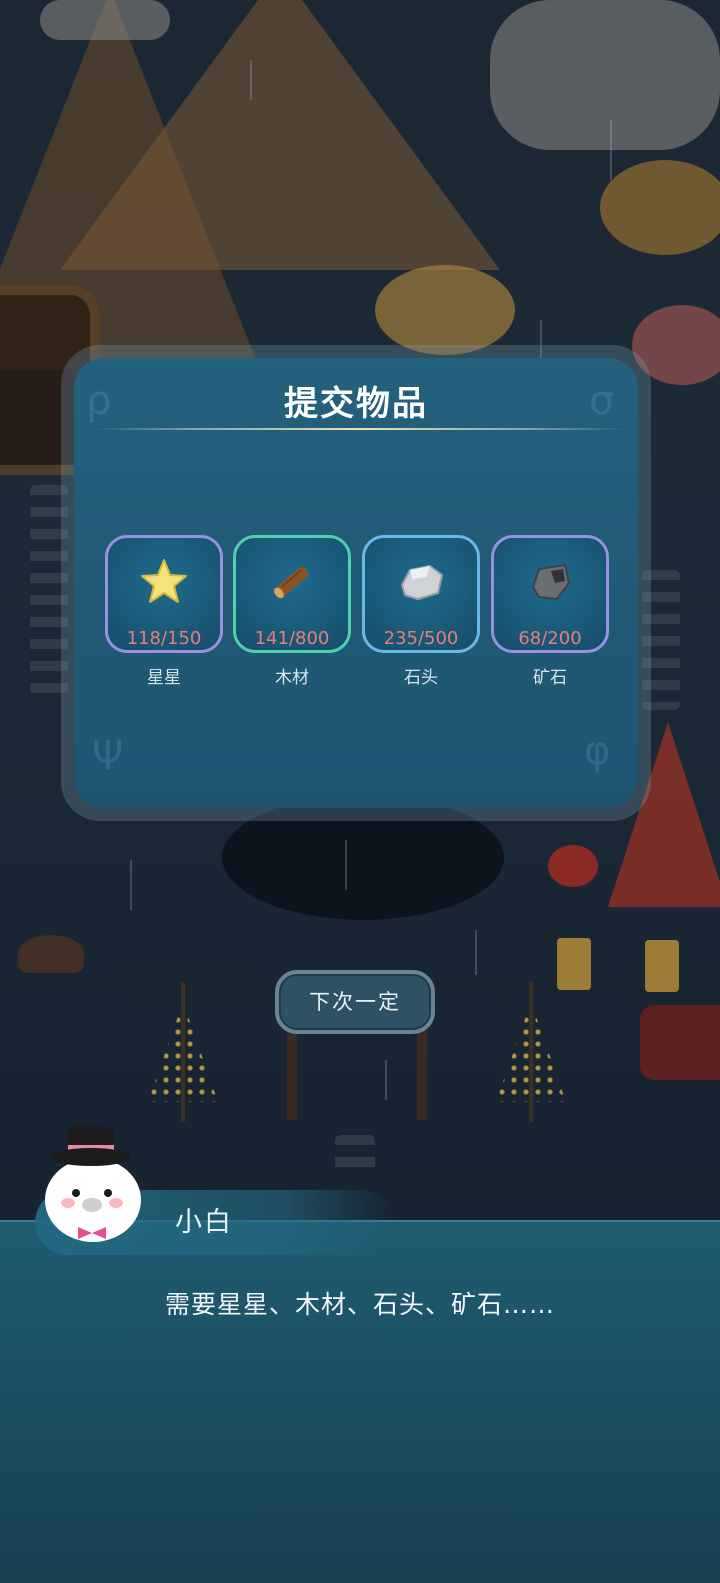 Image resolution: width=720 pixels, height=1583 pixels. Describe the element at coordinates (360, 429) in the screenshot. I see `title-divider` at that location.